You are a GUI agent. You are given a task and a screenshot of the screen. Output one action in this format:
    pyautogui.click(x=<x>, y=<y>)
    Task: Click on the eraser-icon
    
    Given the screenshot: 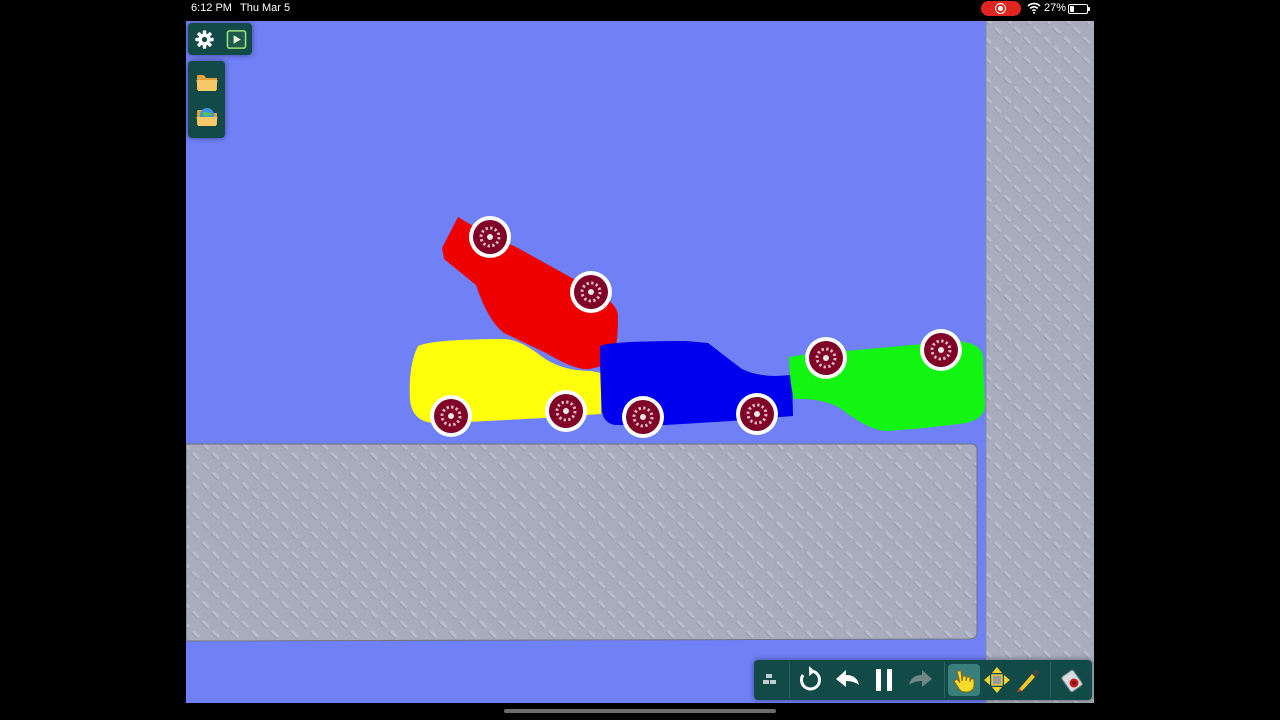 What is the action you would take?
    pyautogui.click(x=1072, y=680)
    